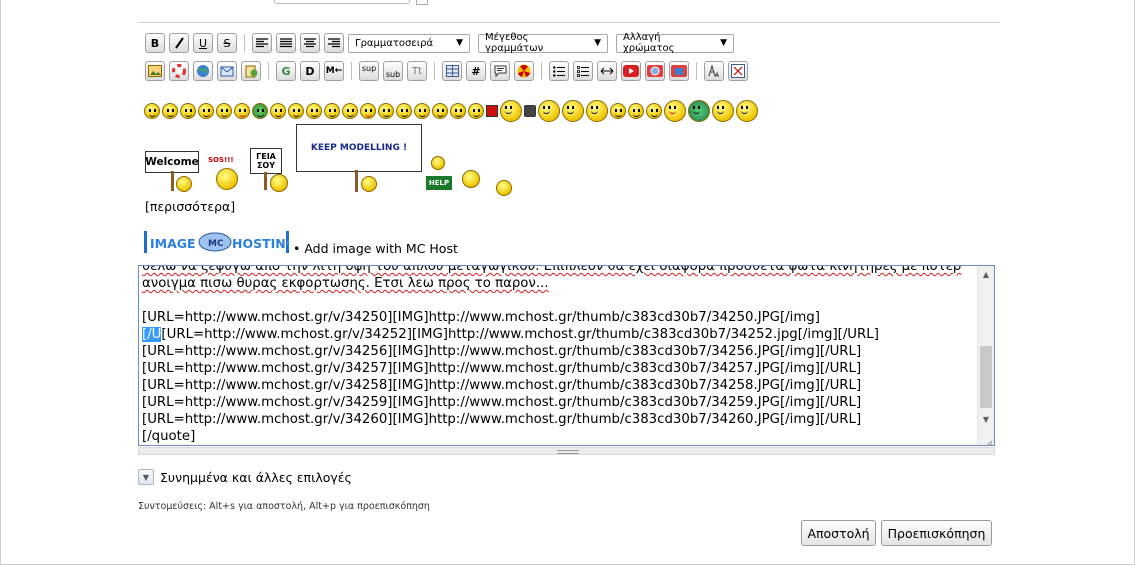  Describe the element at coordinates (655, 71) in the screenshot. I see `video-button` at that location.